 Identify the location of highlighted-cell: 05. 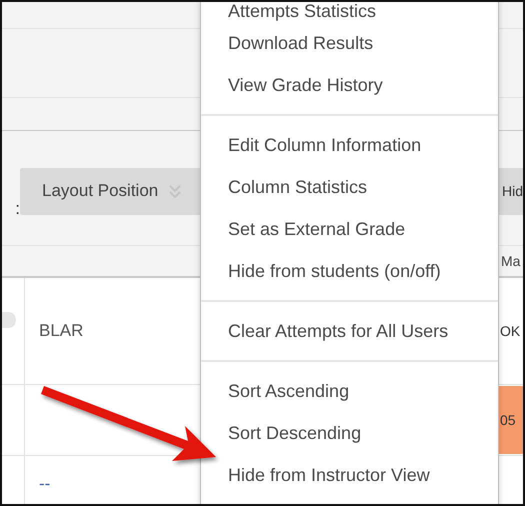
(511, 420).